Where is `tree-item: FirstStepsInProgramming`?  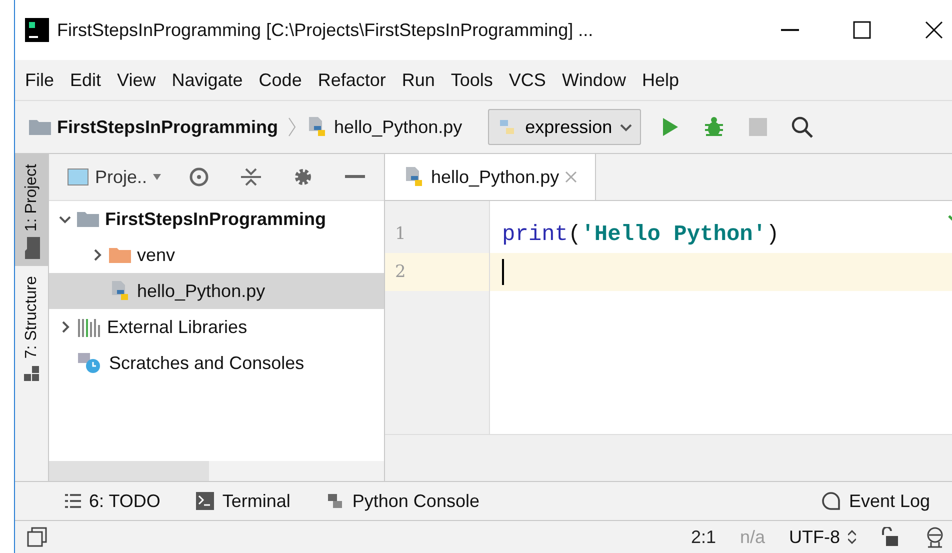
tree-item: FirstStepsInProgramming is located at coordinates (216, 219).